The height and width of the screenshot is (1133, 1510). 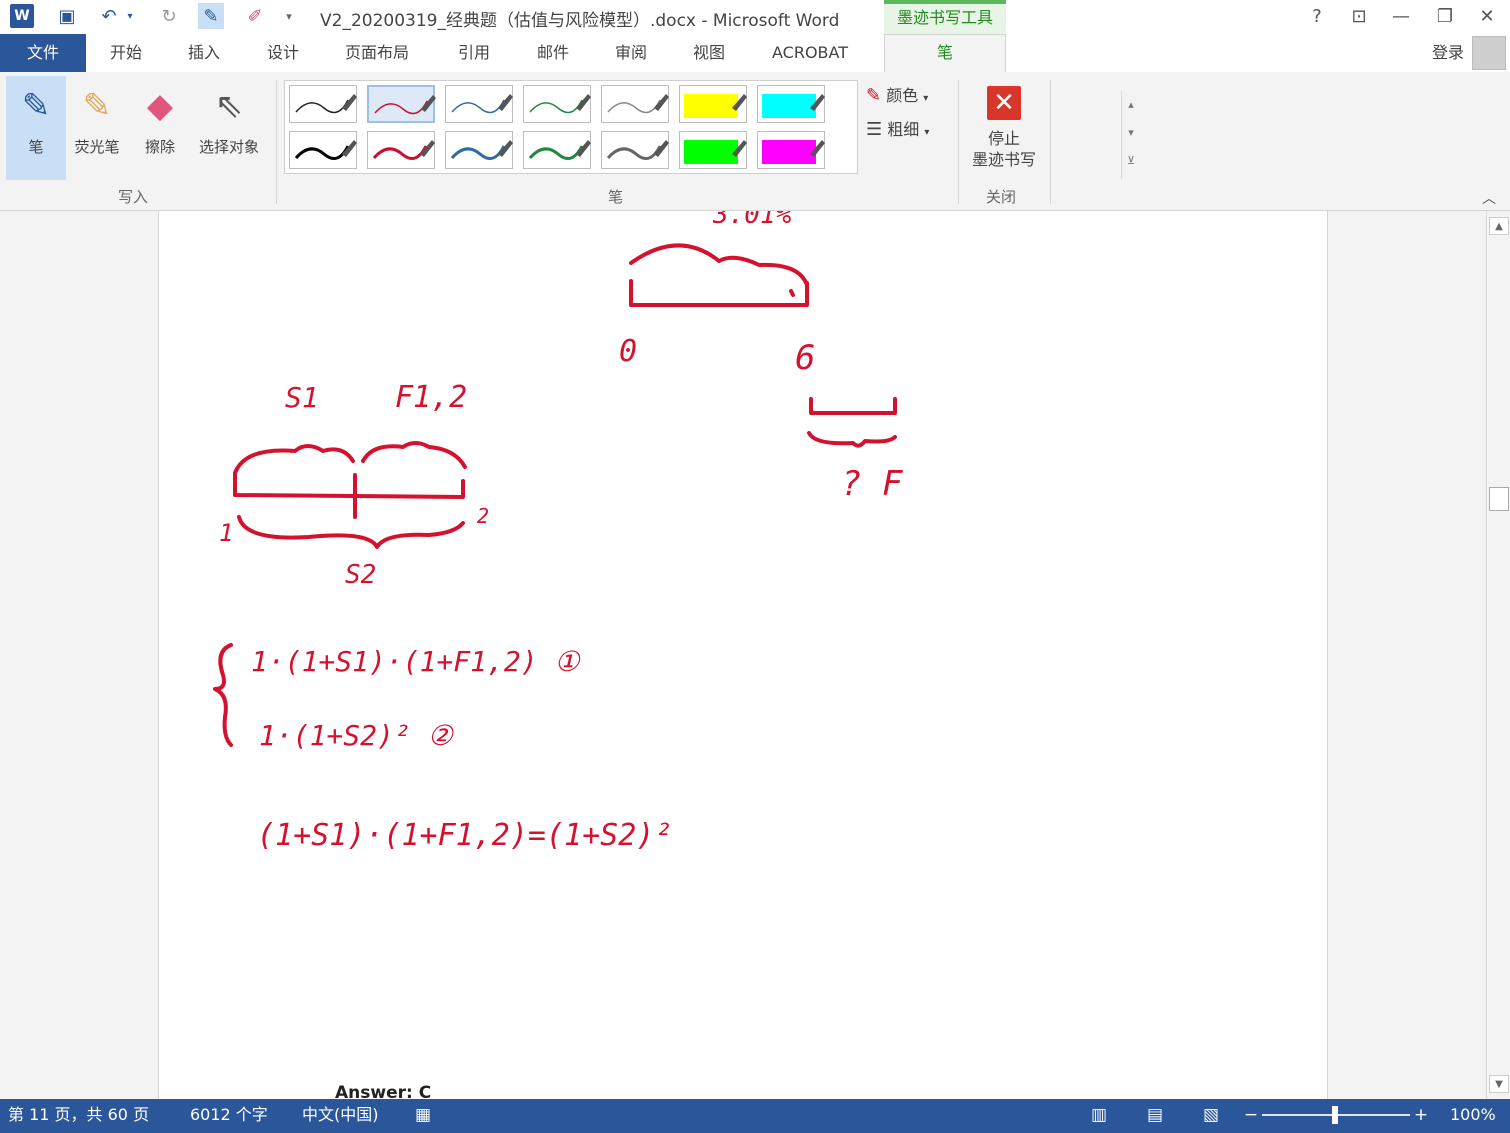 What do you see at coordinates (78, 1115) in the screenshot?
I see `page-count: 第 11 页，共 60 页` at bounding box center [78, 1115].